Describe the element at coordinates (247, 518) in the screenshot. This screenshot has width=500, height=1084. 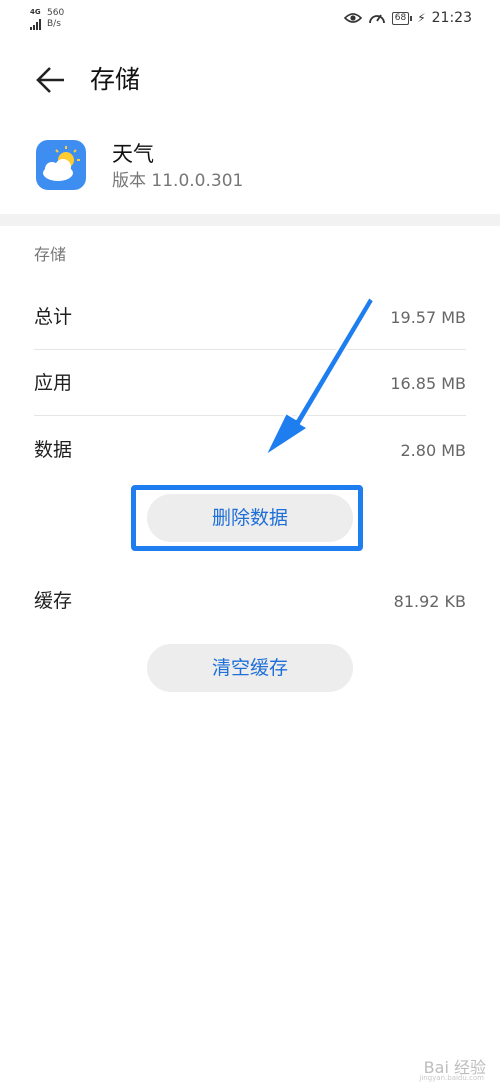
I see `highlight-box` at that location.